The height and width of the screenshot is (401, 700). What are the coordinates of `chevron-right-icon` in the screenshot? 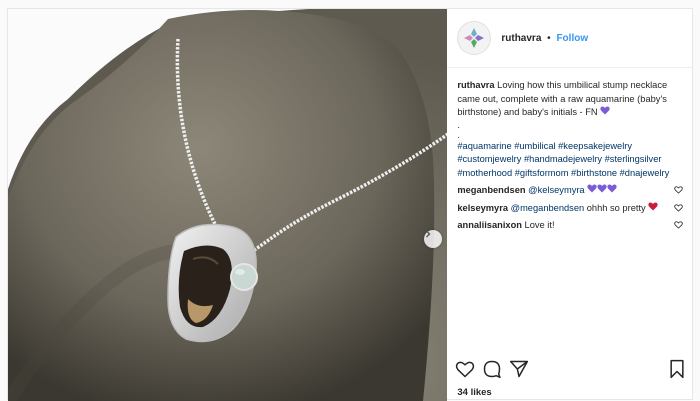 It's located at (428, 234).